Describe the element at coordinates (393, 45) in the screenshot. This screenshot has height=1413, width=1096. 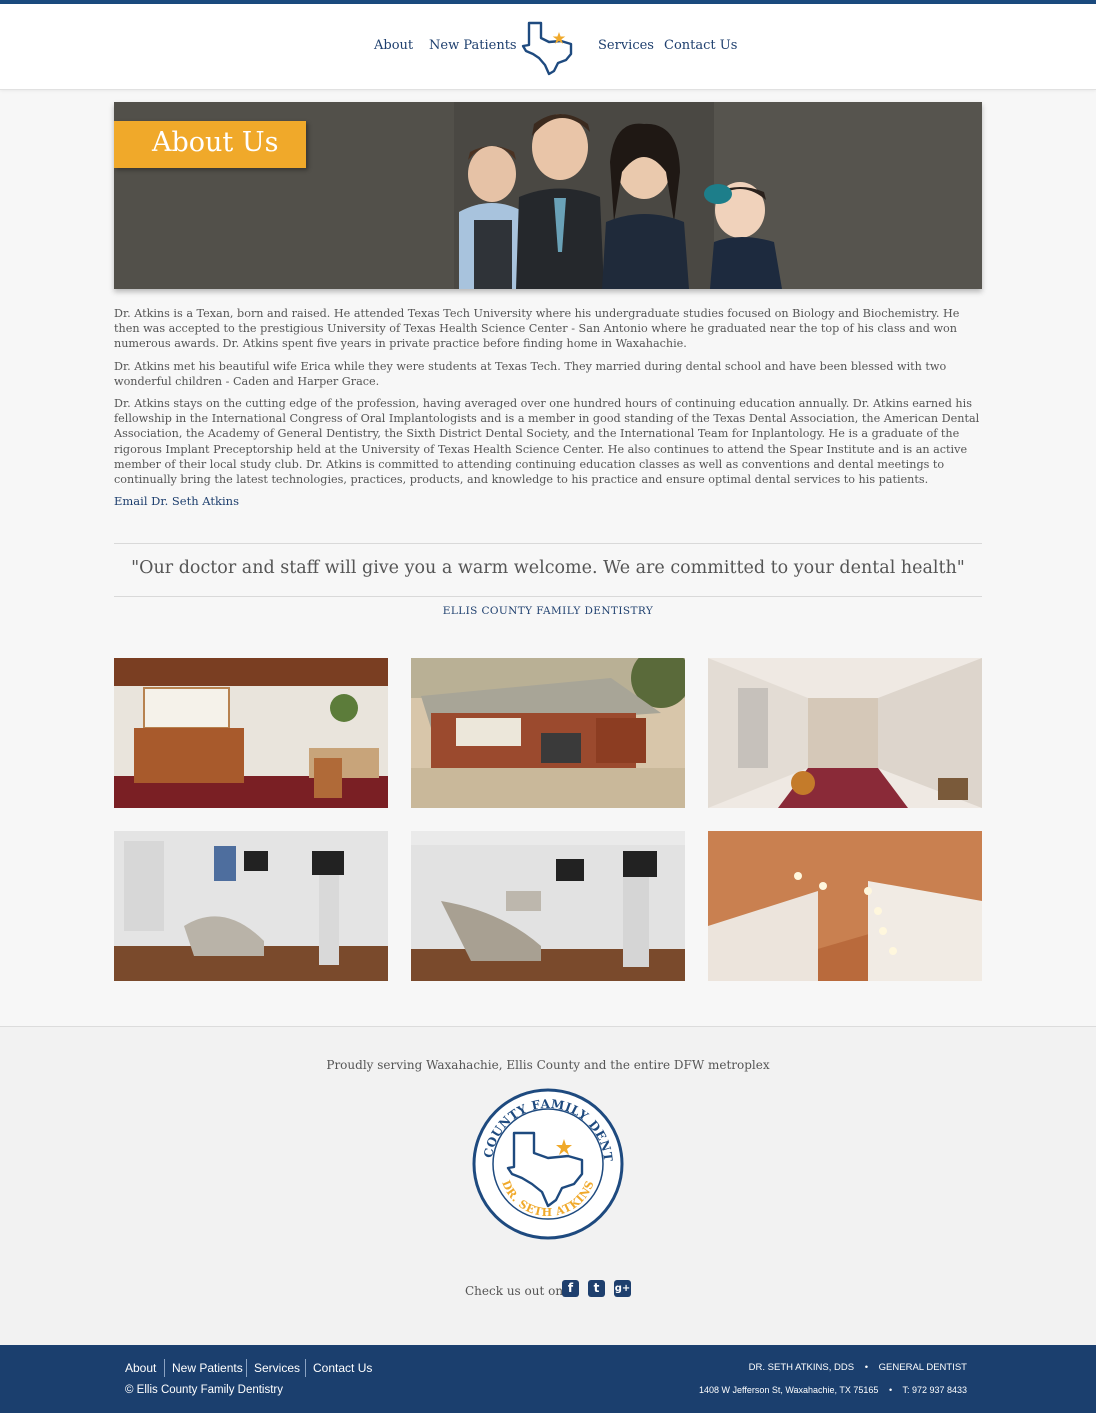
I see `nav-about: About` at that location.